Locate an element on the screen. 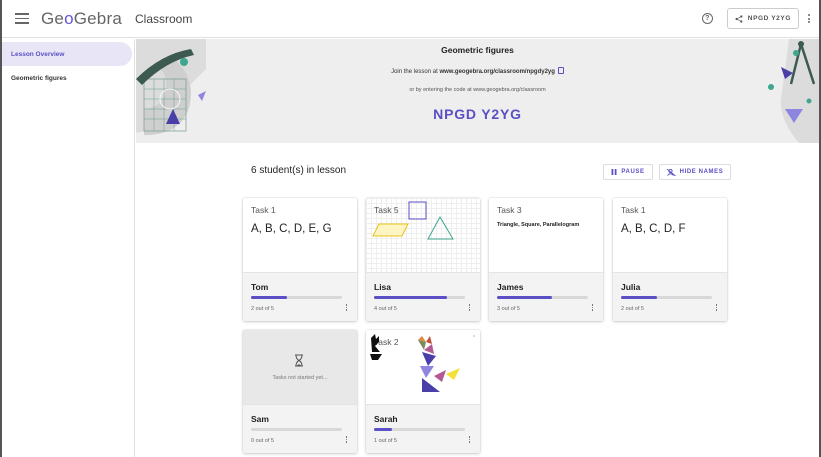 This screenshot has height=457, width=821. class-code: NPGD Y2YG is located at coordinates (477, 114).